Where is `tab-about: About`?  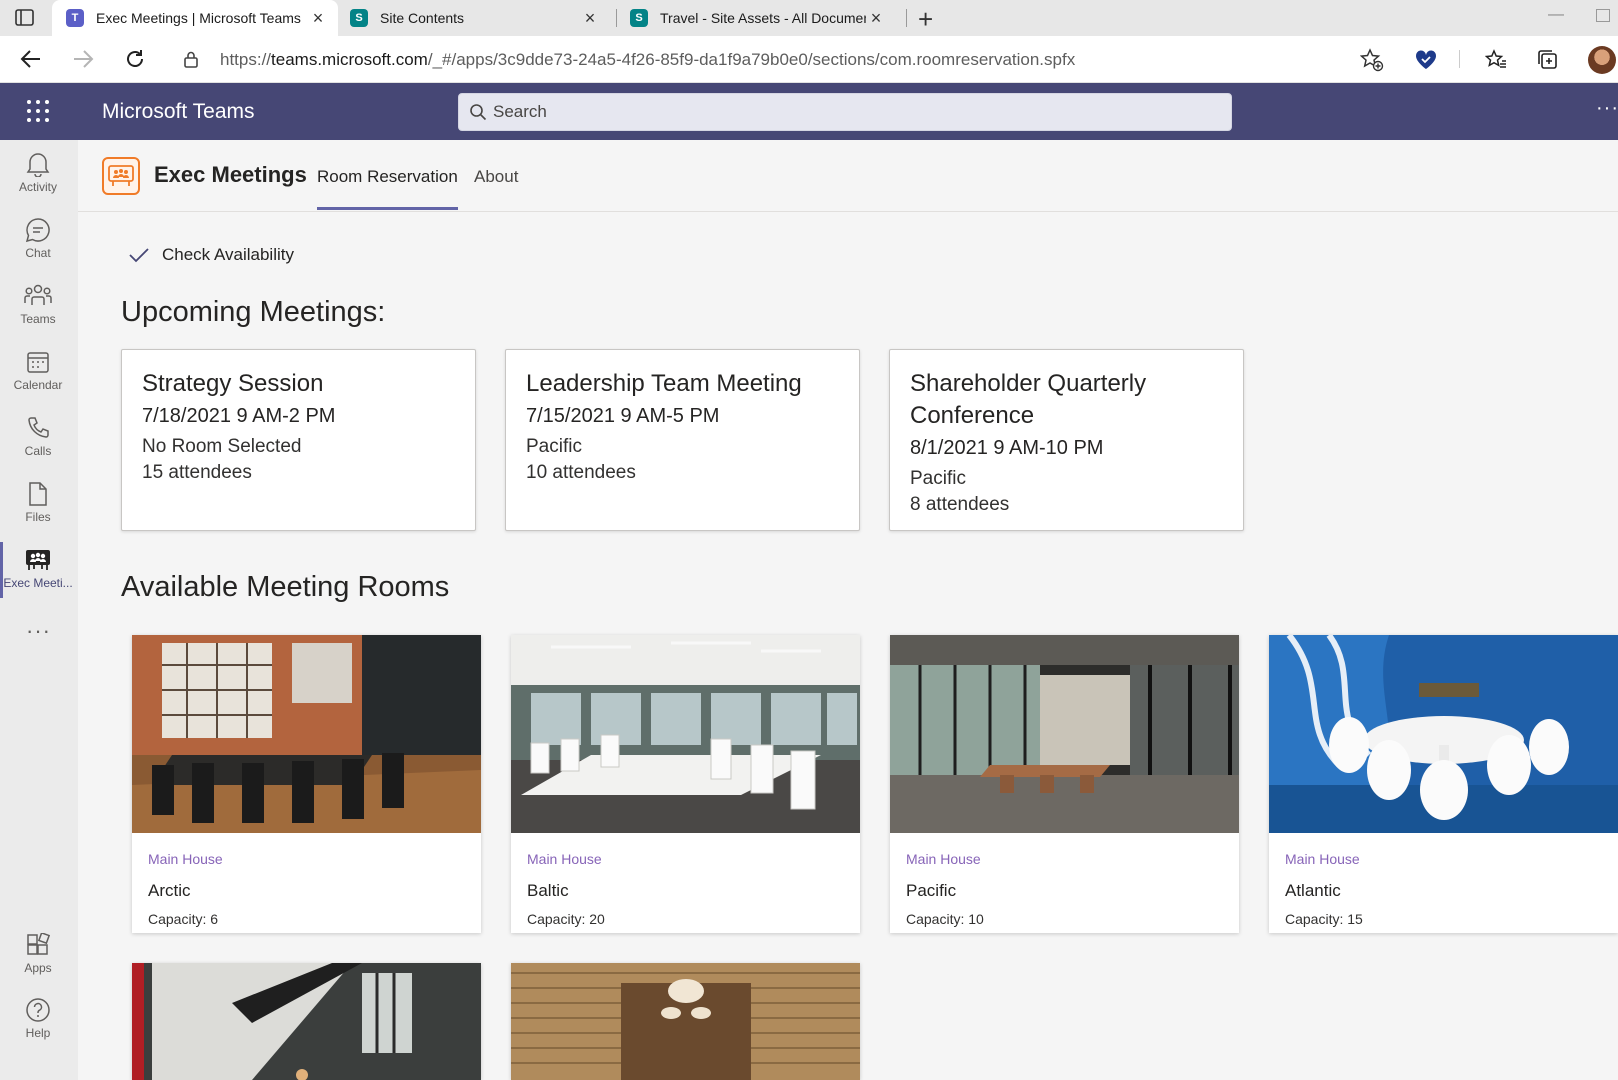
tab-about: About is located at coordinates (496, 187).